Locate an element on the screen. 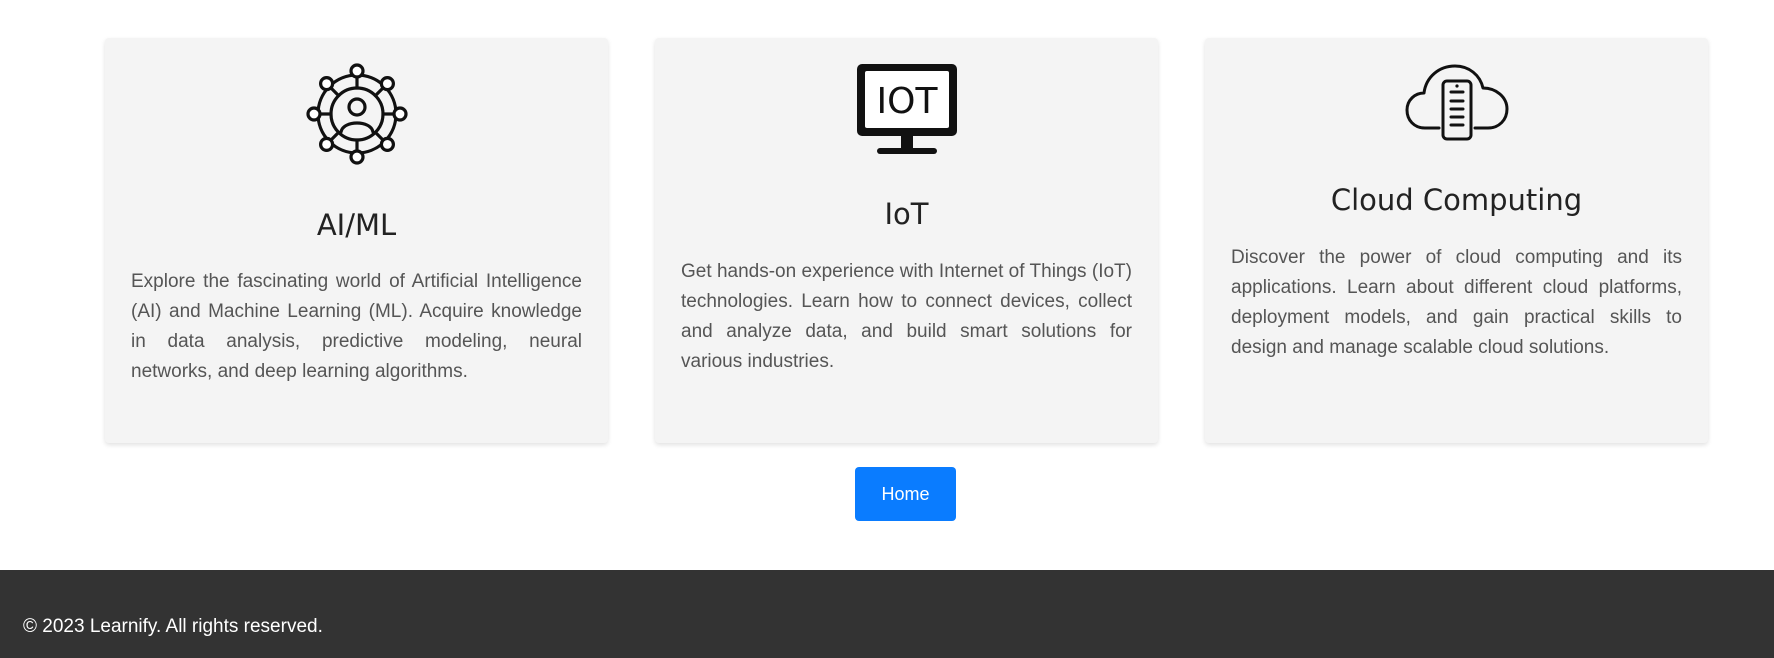 The height and width of the screenshot is (658, 1774). cloud-server-icon is located at coordinates (1456, 102).